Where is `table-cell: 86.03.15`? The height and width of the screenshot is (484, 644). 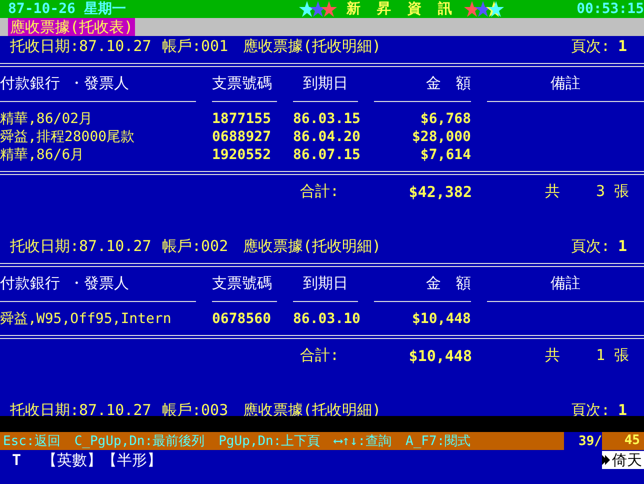 table-cell: 86.03.15 is located at coordinates (325, 119).